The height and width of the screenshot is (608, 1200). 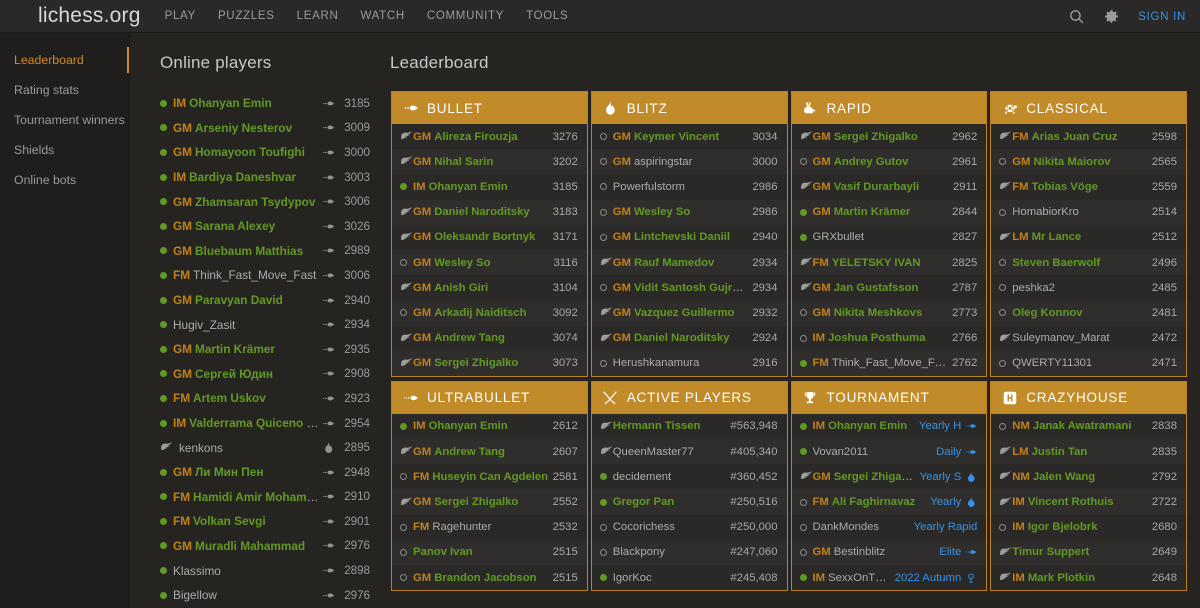 I want to click on tournament-link-wrap: Yearly Rapid, so click(x=946, y=527).